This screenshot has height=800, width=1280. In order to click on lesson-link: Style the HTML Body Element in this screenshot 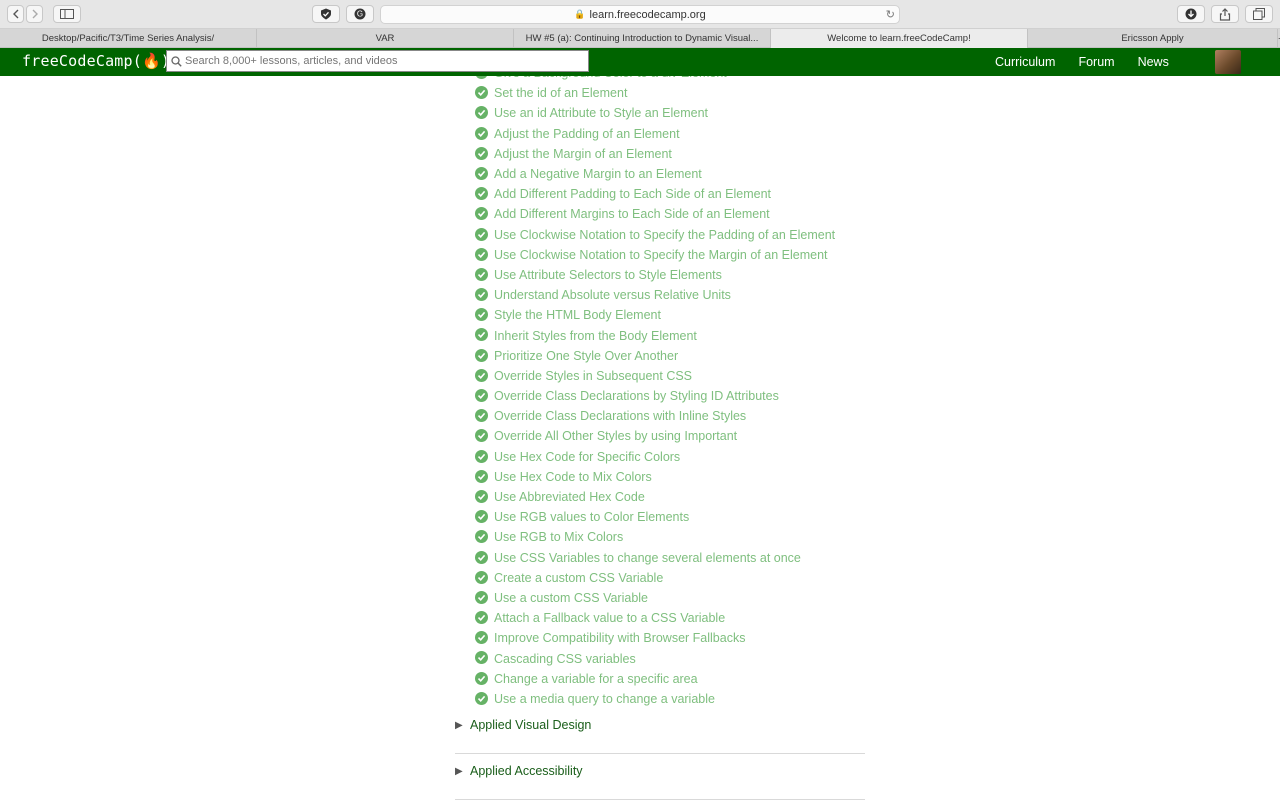, I will do `click(577, 315)`.